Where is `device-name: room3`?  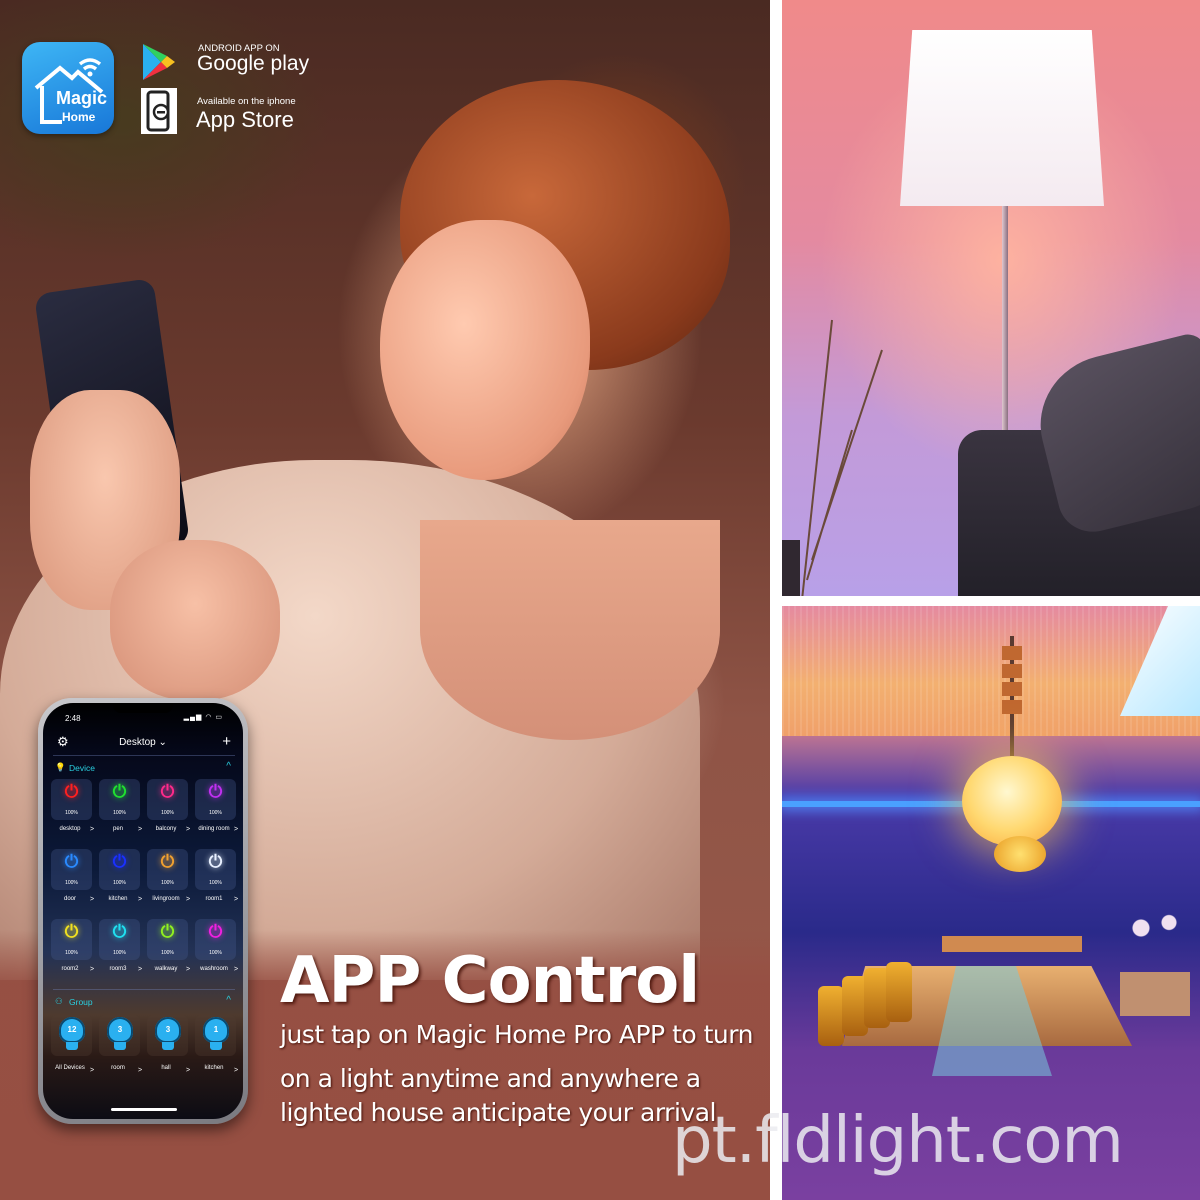 device-name: room3 is located at coordinates (118, 969).